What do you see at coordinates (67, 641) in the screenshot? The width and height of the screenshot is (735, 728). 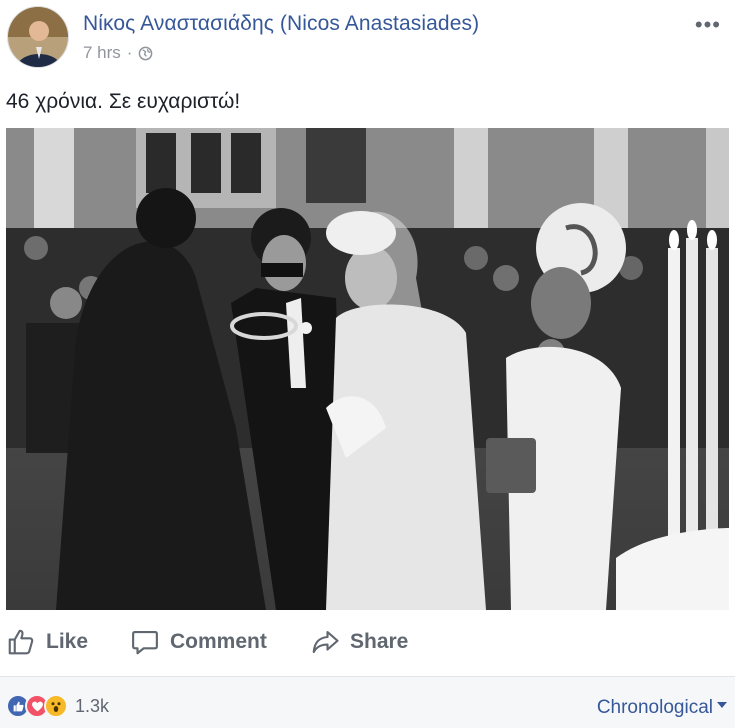 I see `like-label: Like` at bounding box center [67, 641].